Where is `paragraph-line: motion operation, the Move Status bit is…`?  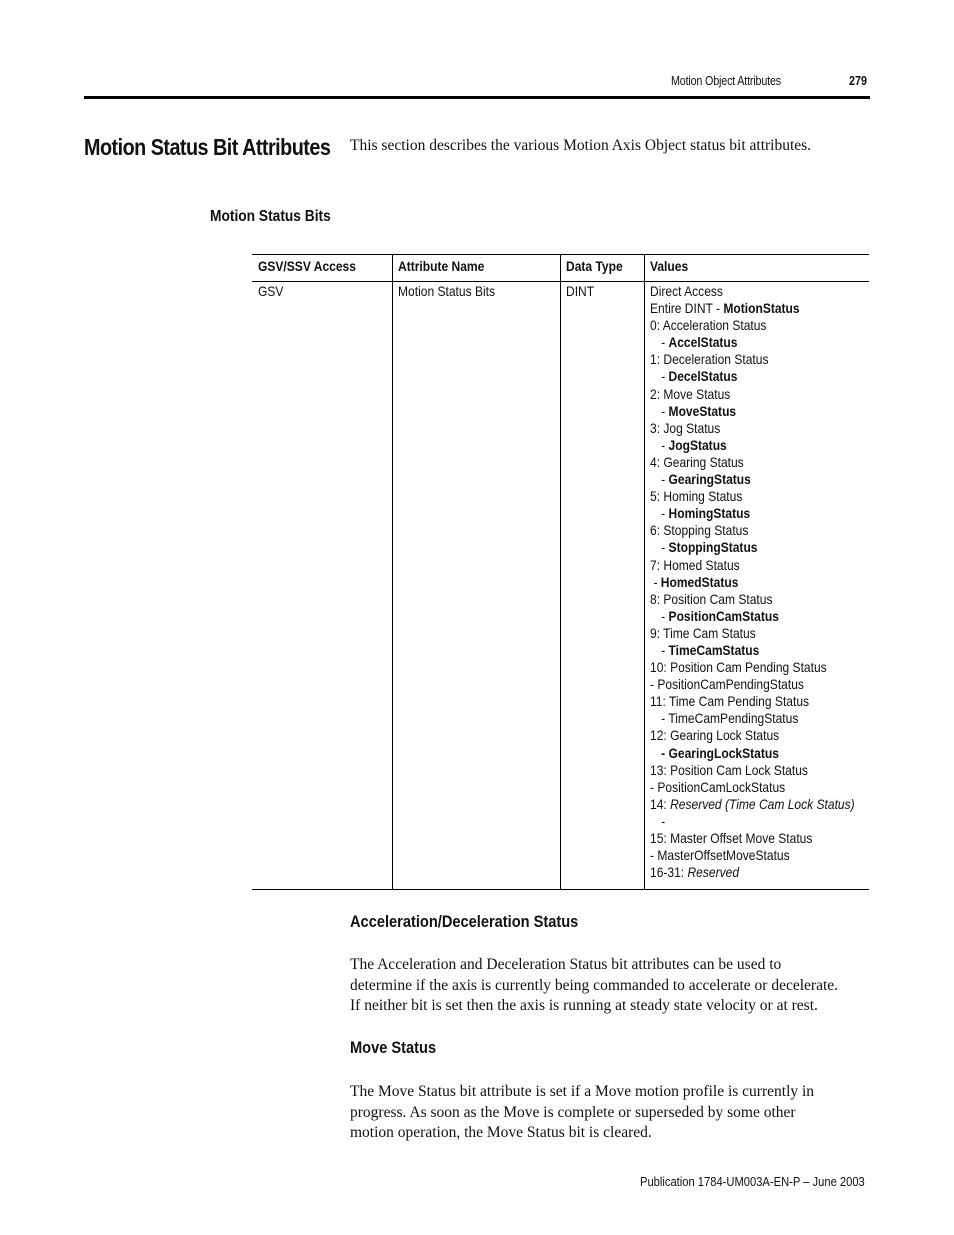
paragraph-line: motion operation, the Move Status bit is… is located at coordinates (501, 1132).